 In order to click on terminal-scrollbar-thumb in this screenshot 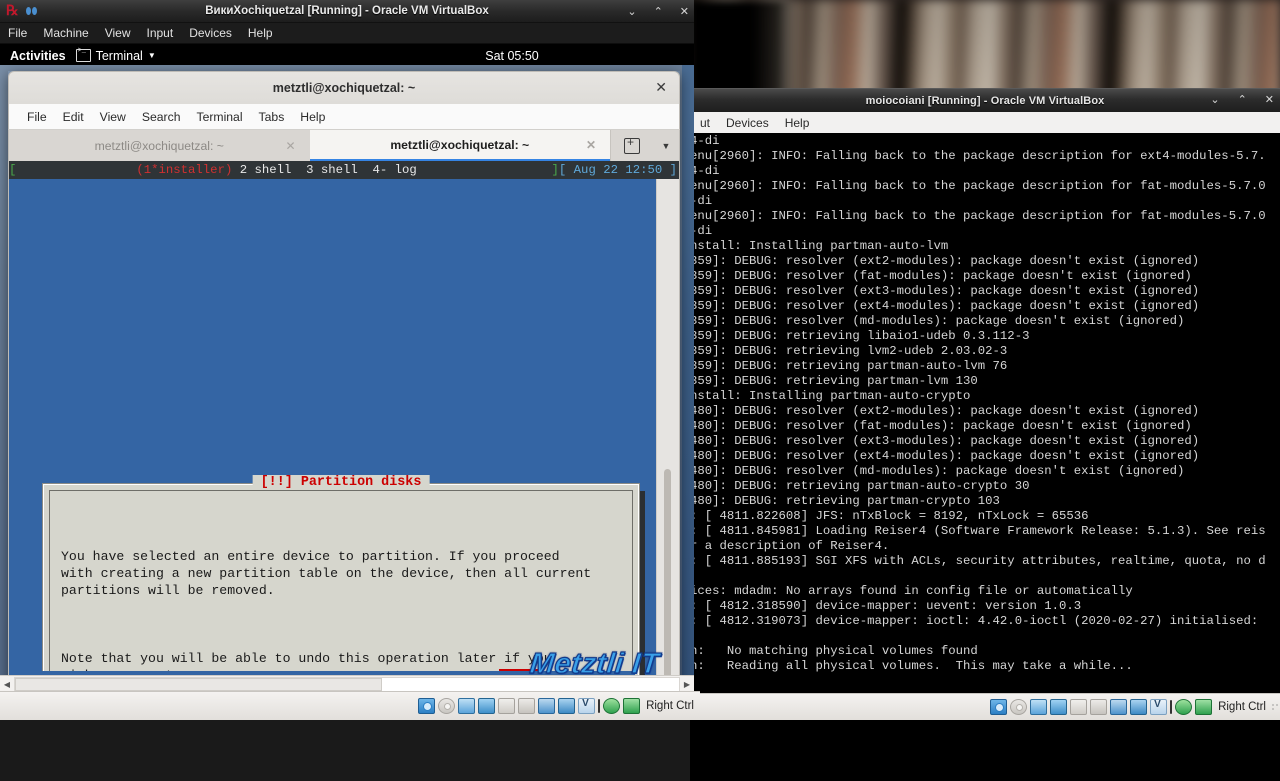, I will do `click(667, 580)`.